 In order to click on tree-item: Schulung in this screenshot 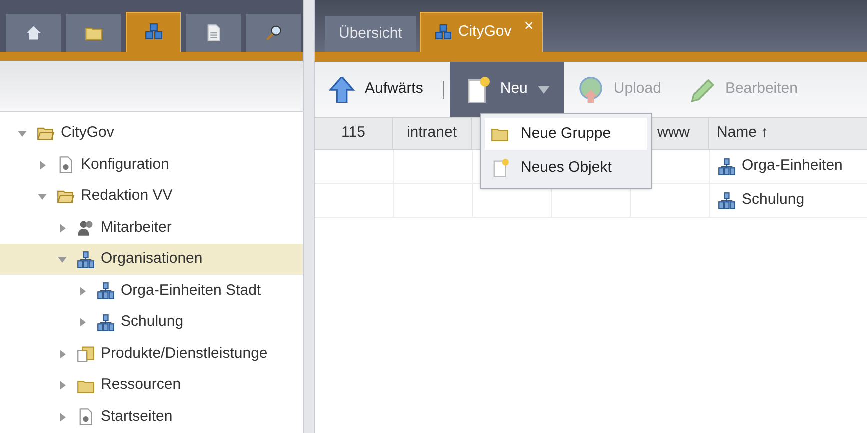, I will do `click(151, 322)`.